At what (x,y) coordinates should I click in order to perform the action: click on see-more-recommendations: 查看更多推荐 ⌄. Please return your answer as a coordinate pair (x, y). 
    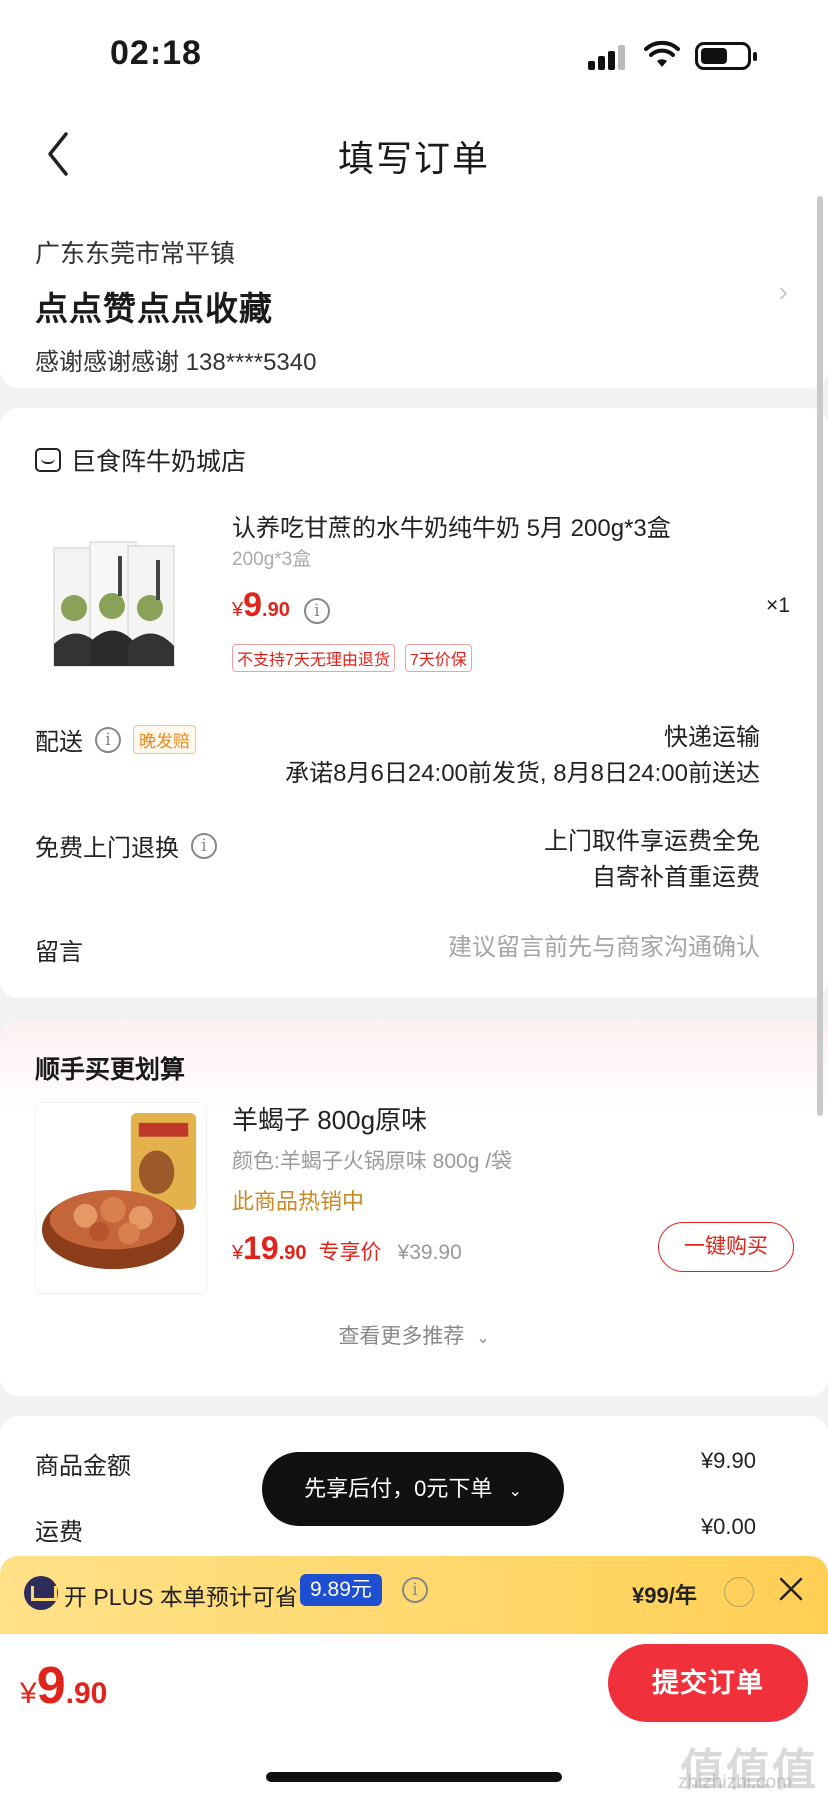
    Looking at the image, I should click on (414, 1335).